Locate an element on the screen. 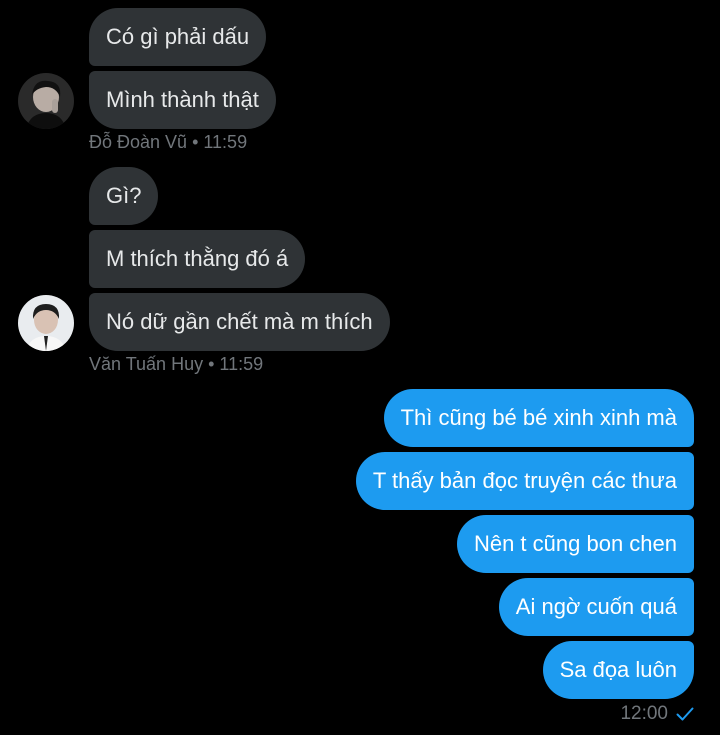  message-text: Nó dữ gần chết mà m thích is located at coordinates (239, 321).